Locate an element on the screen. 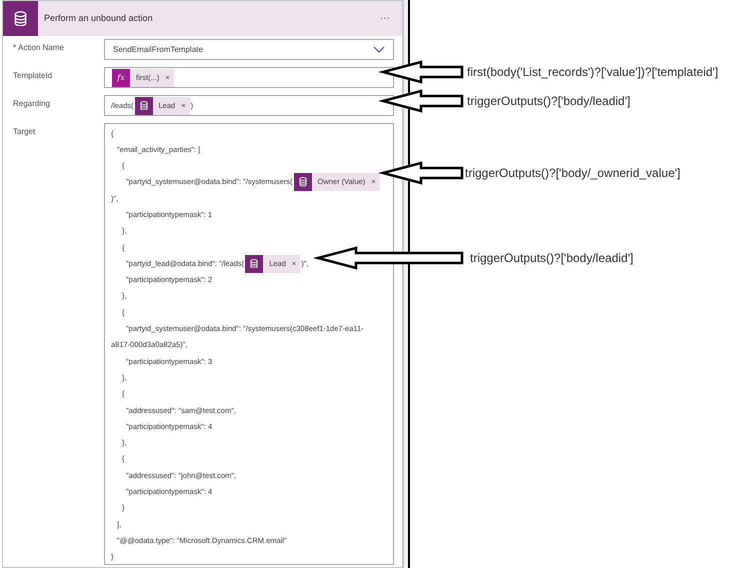  annotation-text: triggerOutputs()?['body/_ownerid_value'] is located at coordinates (572, 173).